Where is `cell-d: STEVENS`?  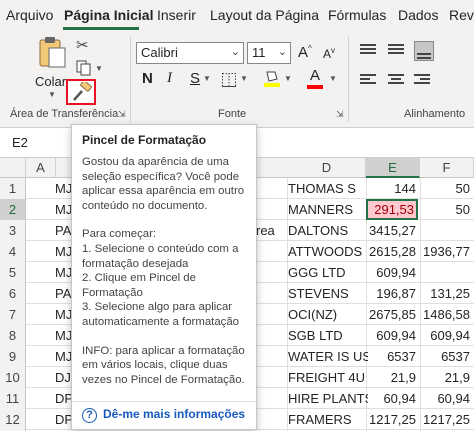 cell-d: STEVENS is located at coordinates (328, 293).